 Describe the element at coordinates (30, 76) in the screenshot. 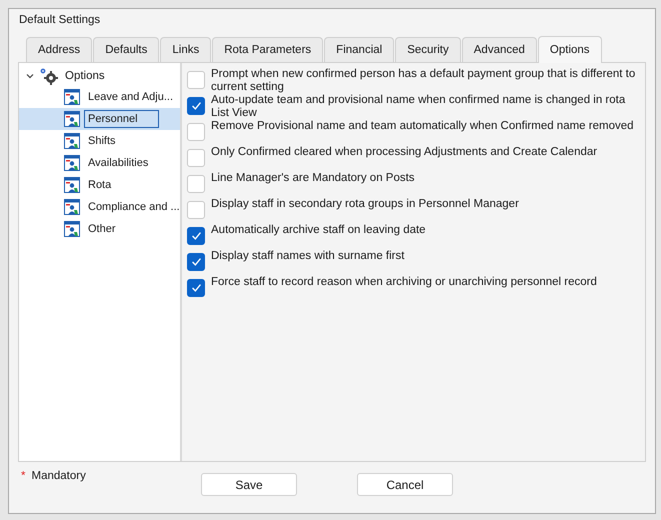

I see `chevron-down-icon` at that location.